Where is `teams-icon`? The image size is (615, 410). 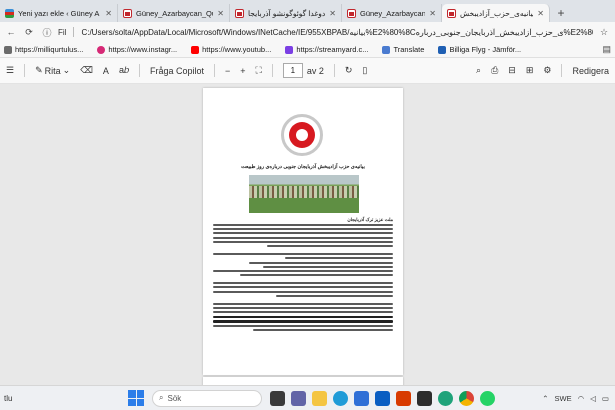
teams-icon is located at coordinates (298, 398).